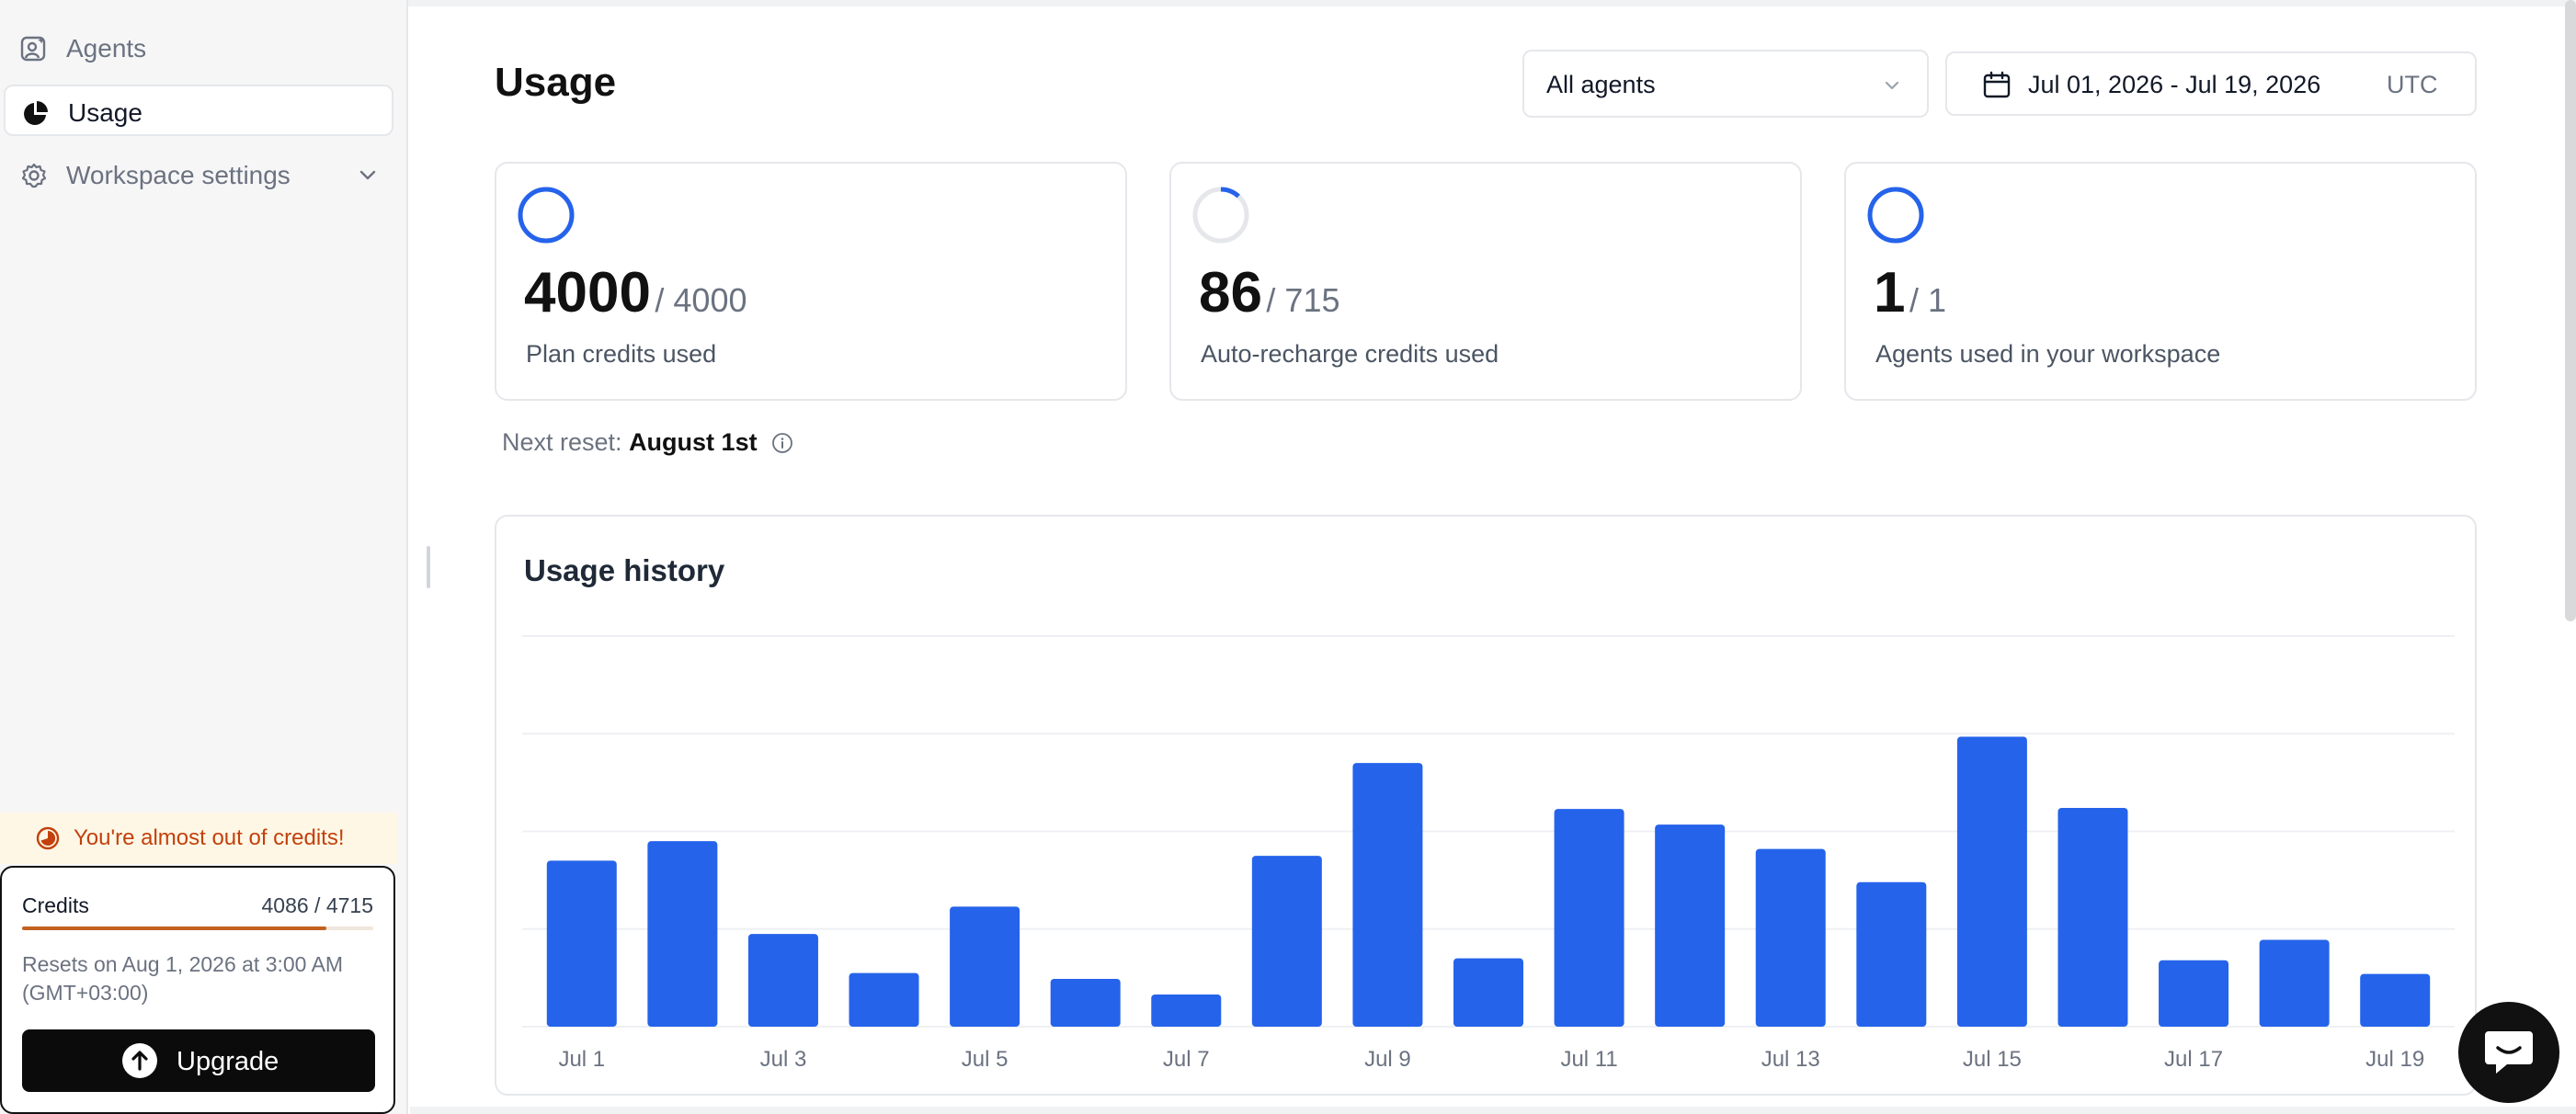 Image resolution: width=2576 pixels, height=1114 pixels. I want to click on sidebar-item-label: Workspace settings, so click(178, 175).